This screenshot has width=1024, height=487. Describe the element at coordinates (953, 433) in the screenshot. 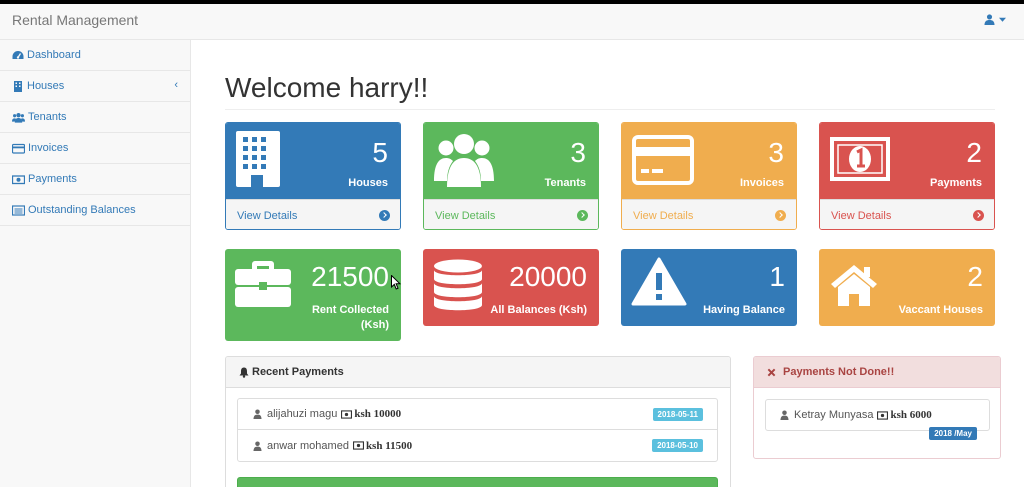

I see `period-badge: 2018 /May` at that location.